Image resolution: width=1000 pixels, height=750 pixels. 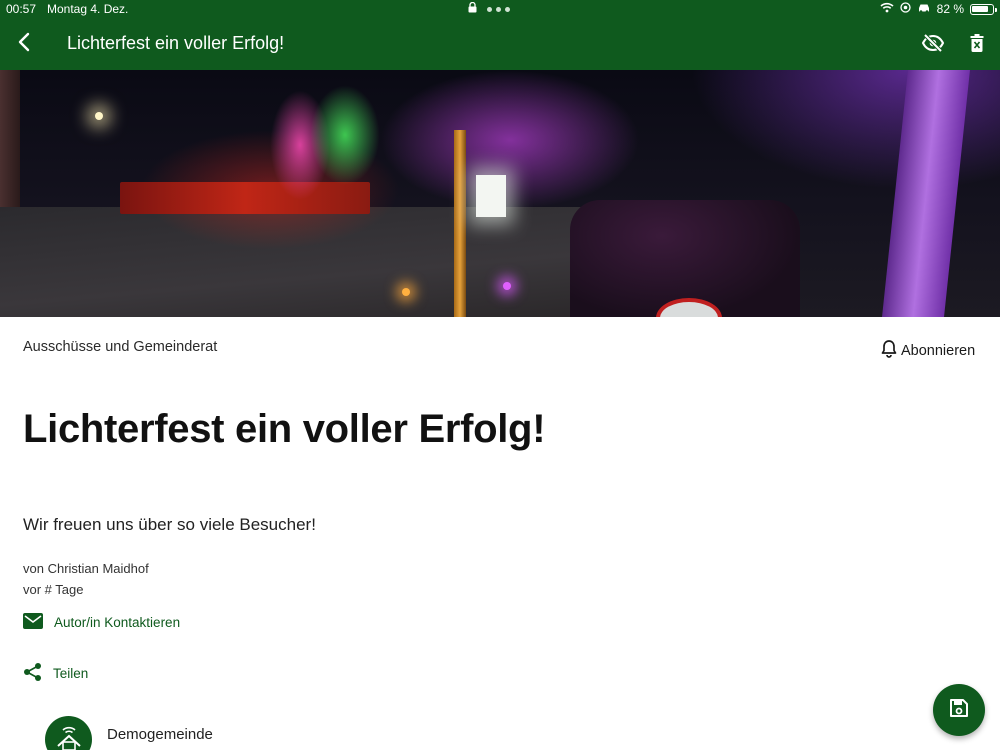 I want to click on article-category: Ausschüsse und Gemeinderat, so click(x=120, y=347).